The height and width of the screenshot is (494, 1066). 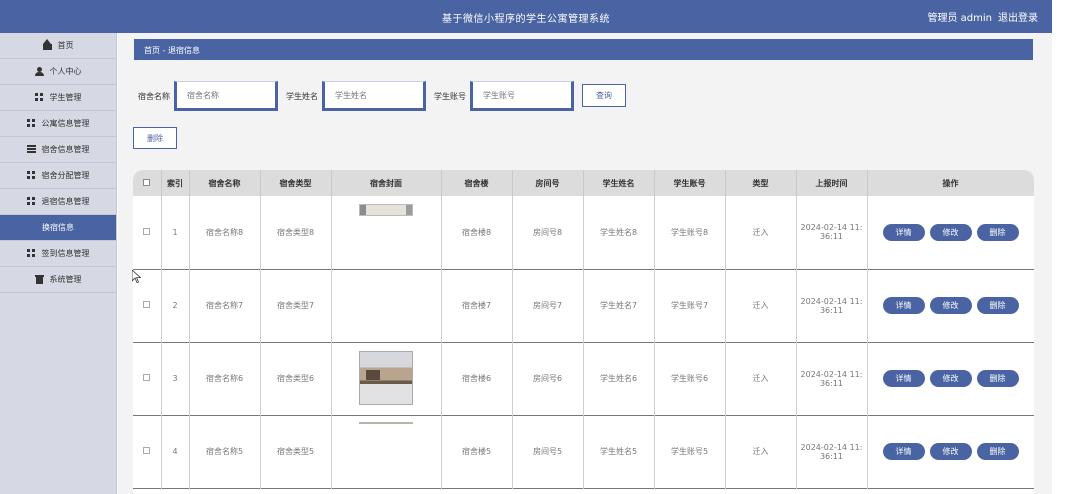 I want to click on search-bar: 宿舍名称 学生姓名 学生账号 查询, so click(x=382, y=96).